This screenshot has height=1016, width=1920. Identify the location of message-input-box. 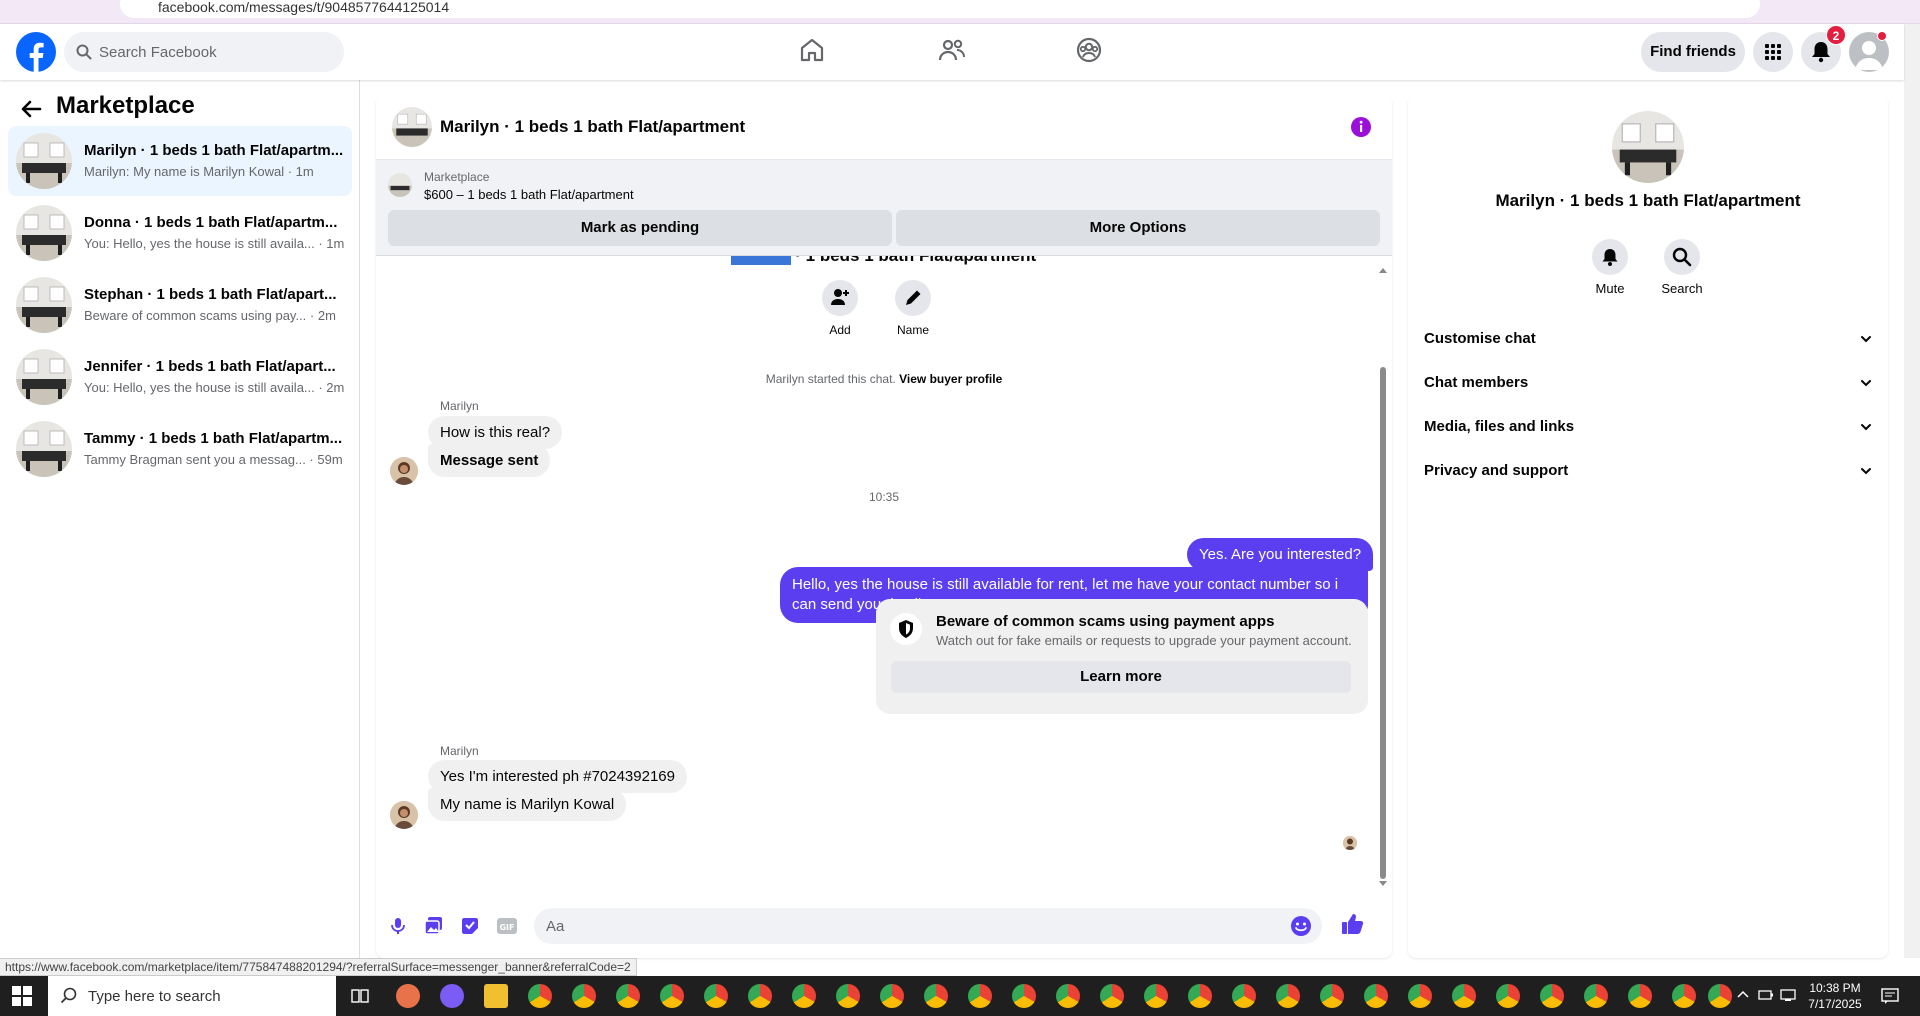
(928, 926).